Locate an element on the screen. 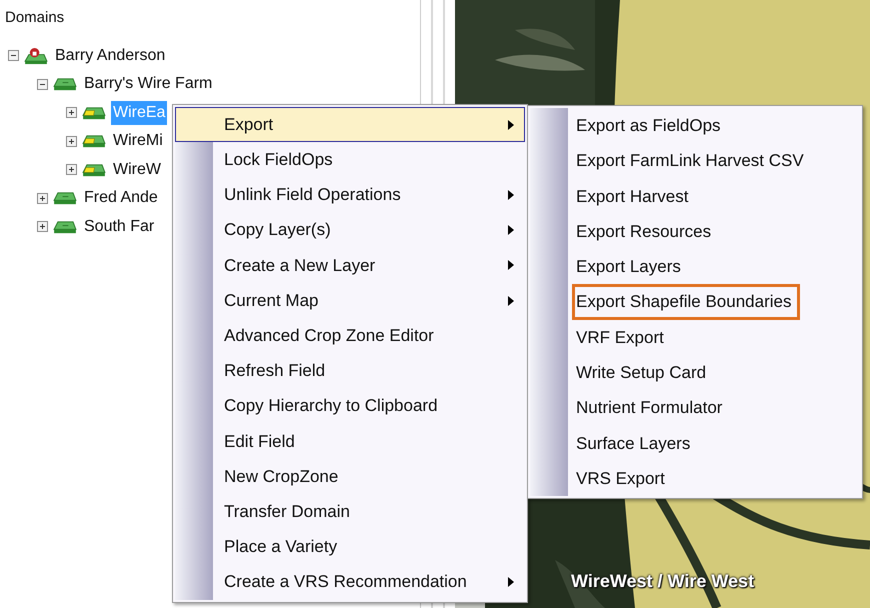 The width and height of the screenshot is (870, 608). menu-item: Export is located at coordinates (350, 124).